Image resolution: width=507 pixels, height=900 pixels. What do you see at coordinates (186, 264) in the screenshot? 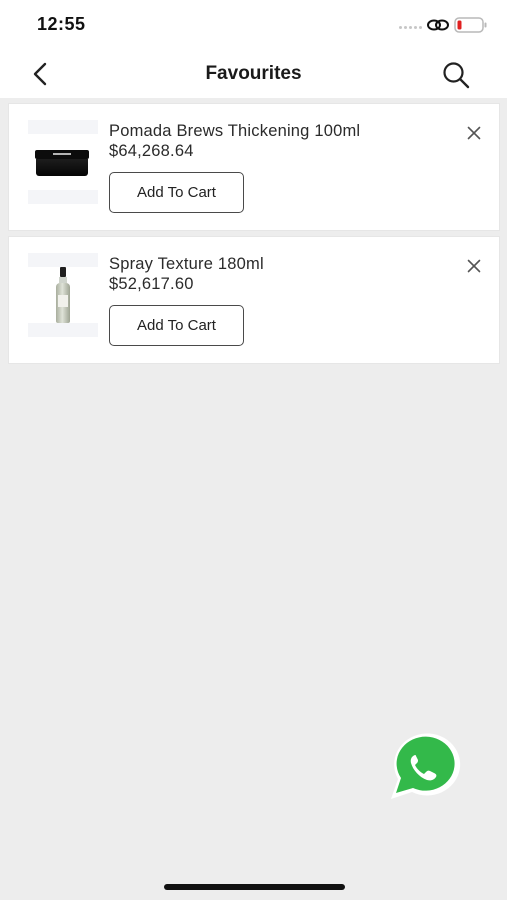
I see `product-name: Spray Texture 180ml` at bounding box center [186, 264].